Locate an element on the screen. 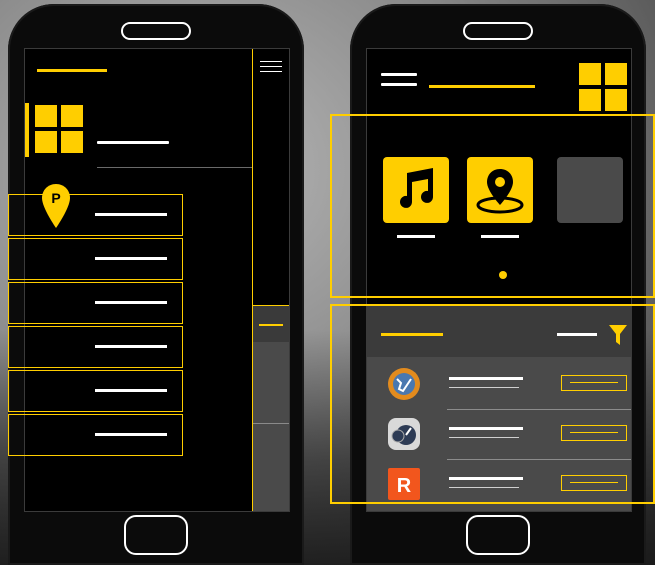 This screenshot has height=565, width=655. menu-label-placeholder is located at coordinates (133, 142).